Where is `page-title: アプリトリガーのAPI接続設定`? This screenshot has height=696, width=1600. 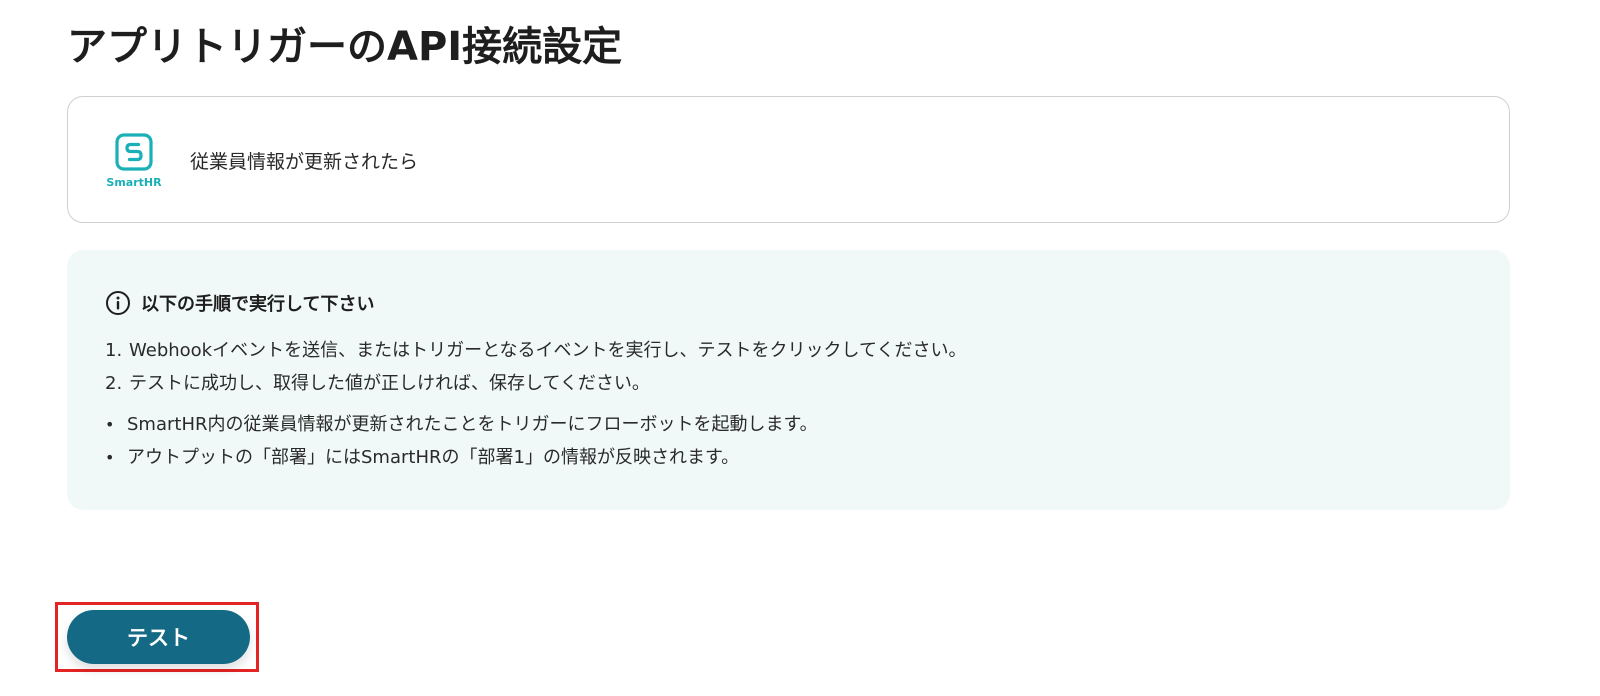
page-title: アプリトリガーのAPI接続設定 is located at coordinates (345, 47).